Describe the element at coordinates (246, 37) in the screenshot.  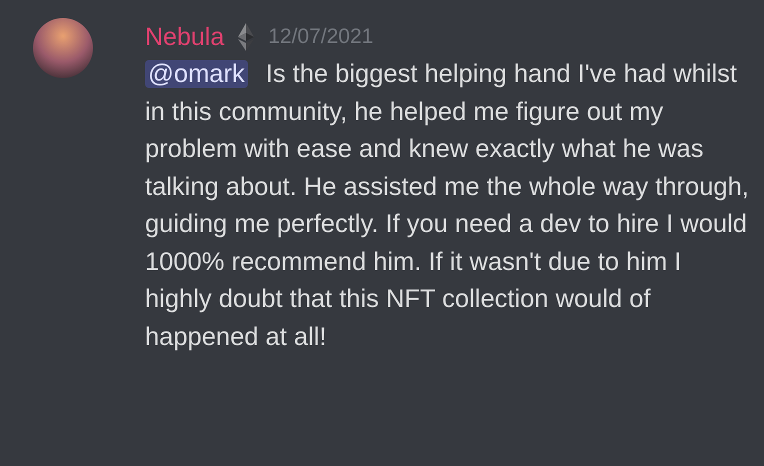
I see `diamond-icon` at that location.